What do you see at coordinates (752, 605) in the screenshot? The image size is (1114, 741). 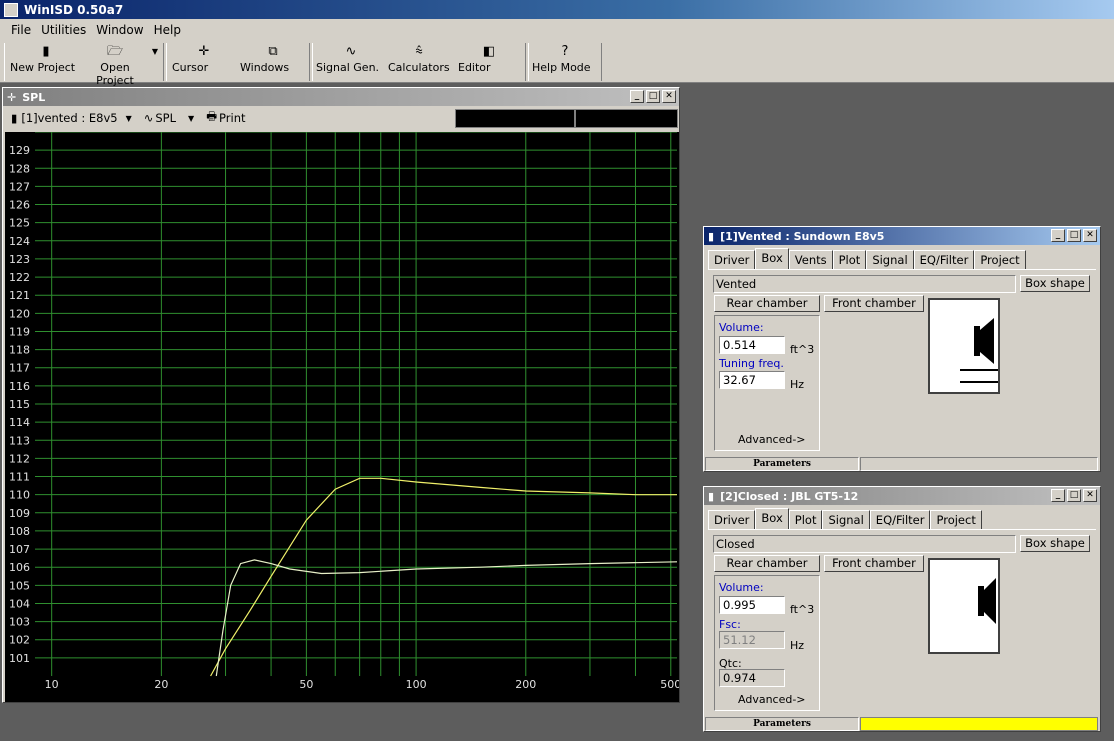 I see `volume-input: 0.995` at bounding box center [752, 605].